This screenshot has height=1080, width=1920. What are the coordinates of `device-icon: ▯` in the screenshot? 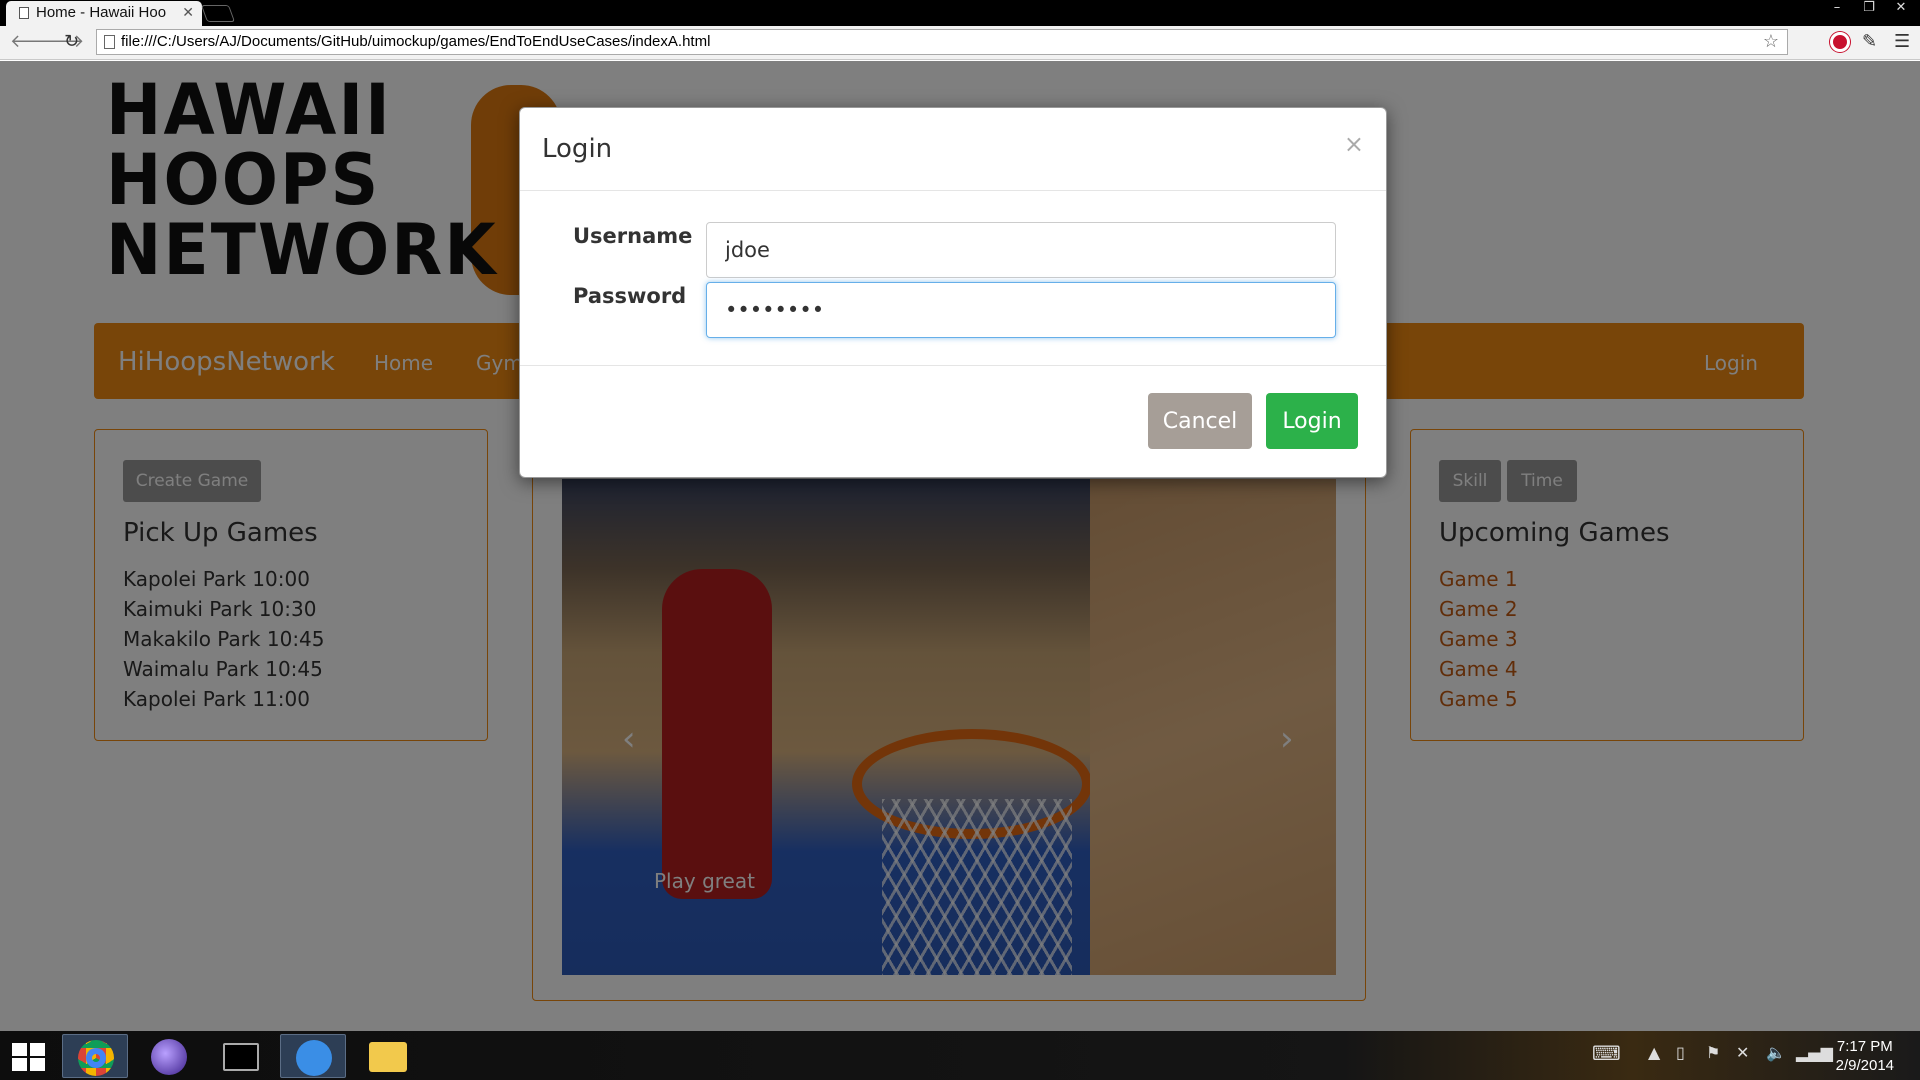 It's located at (1680, 1052).